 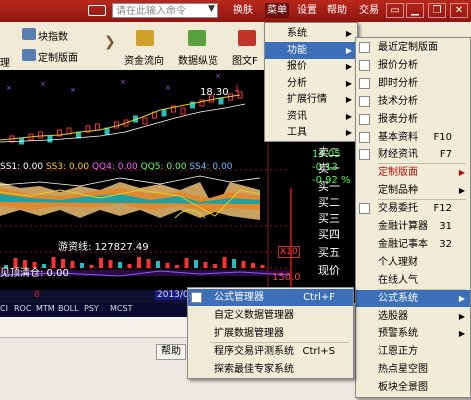 I want to click on menu2-item: 预警系统 ▶, so click(x=413, y=333).